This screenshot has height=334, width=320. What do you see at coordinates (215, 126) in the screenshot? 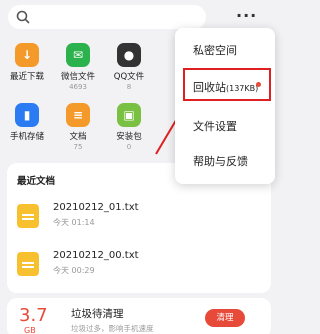
I see `menu-item-label: 文件设置` at bounding box center [215, 126].